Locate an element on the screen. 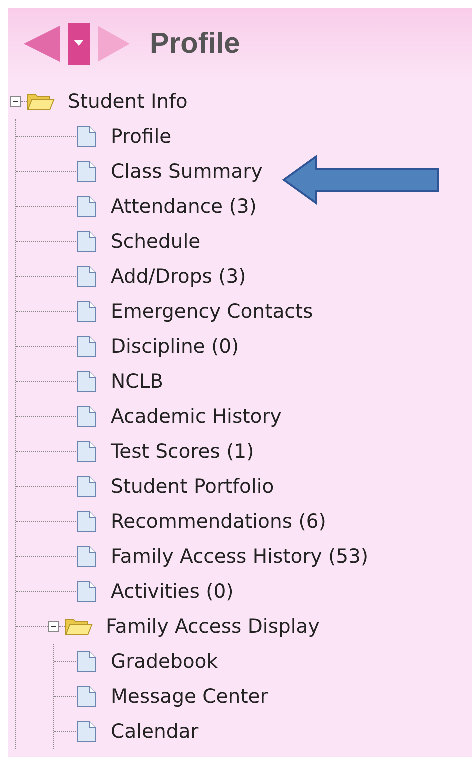  tree-item: Calendar is located at coordinates (155, 731).